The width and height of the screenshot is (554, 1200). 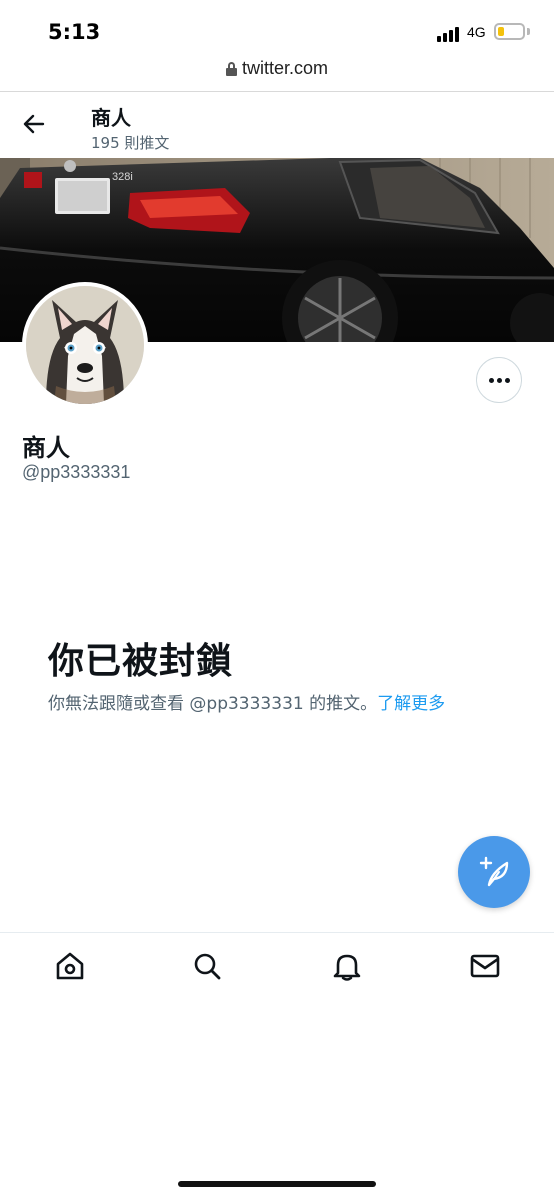 I want to click on arrow-left-icon, so click(x=34, y=124).